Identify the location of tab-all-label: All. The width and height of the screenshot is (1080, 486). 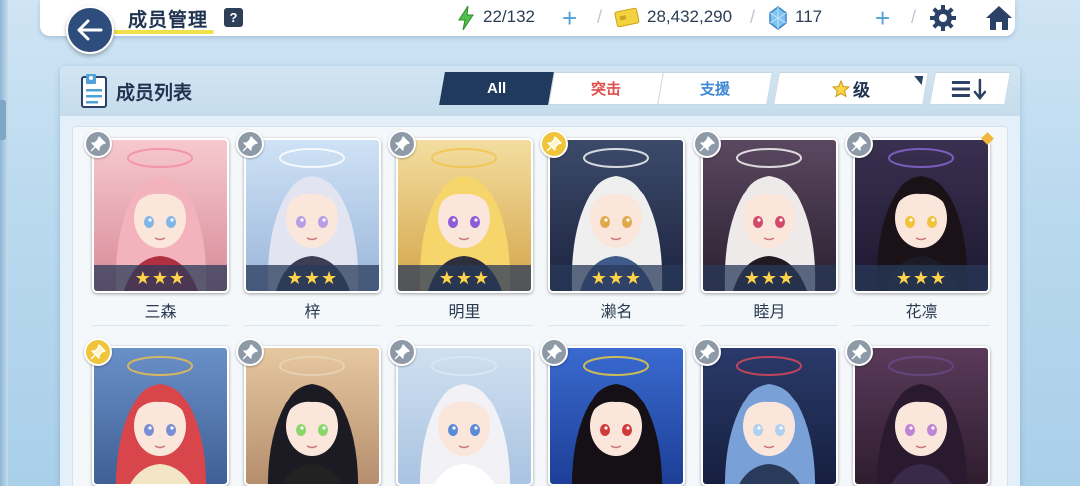
(497, 88).